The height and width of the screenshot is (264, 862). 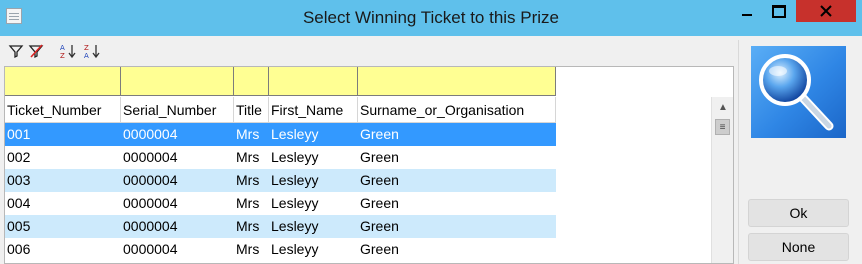 What do you see at coordinates (798, 247) in the screenshot?
I see `none-button: None` at bounding box center [798, 247].